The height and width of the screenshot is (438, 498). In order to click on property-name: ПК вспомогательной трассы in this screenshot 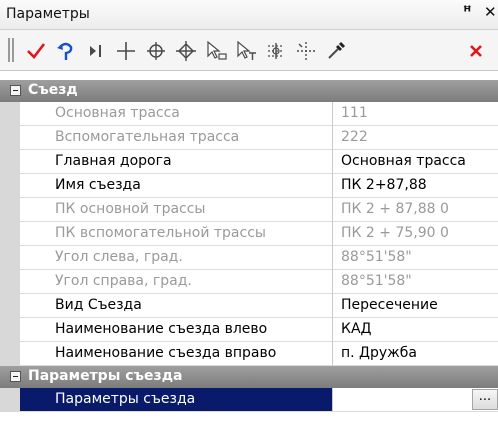, I will do `click(176, 234)`.